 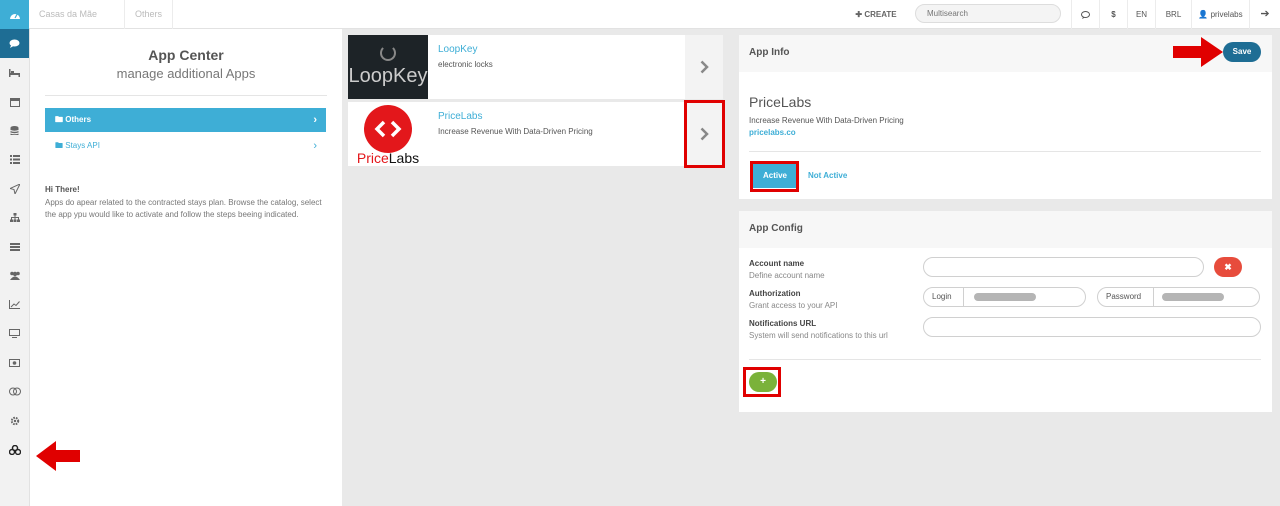 I want to click on dashboard-icon, so click(x=14, y=14).